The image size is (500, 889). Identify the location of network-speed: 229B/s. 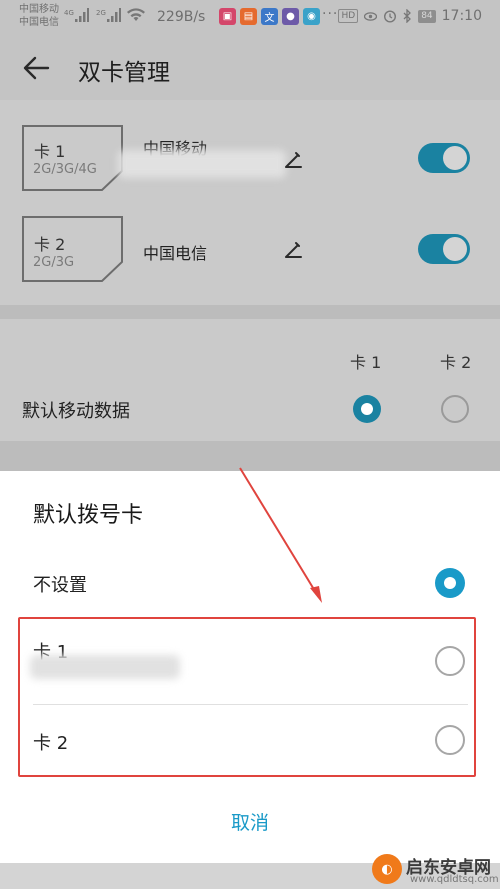
(181, 17).